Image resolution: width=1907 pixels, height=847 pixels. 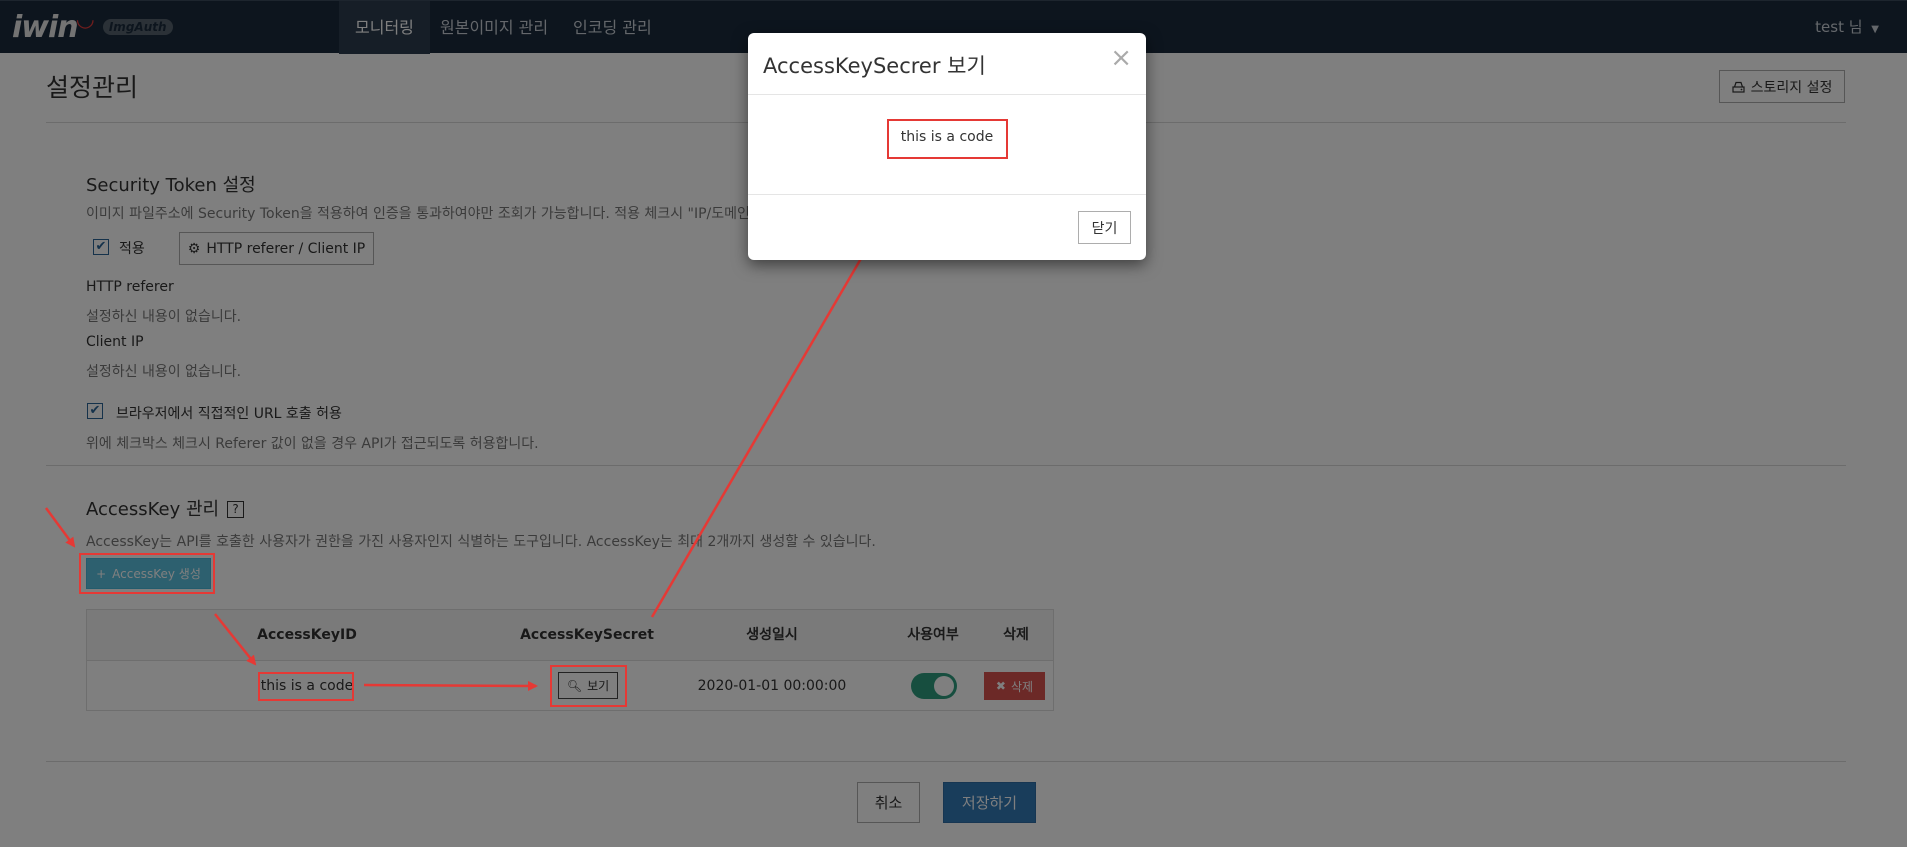 I want to click on arrow-to-generate, so click(x=60, y=527).